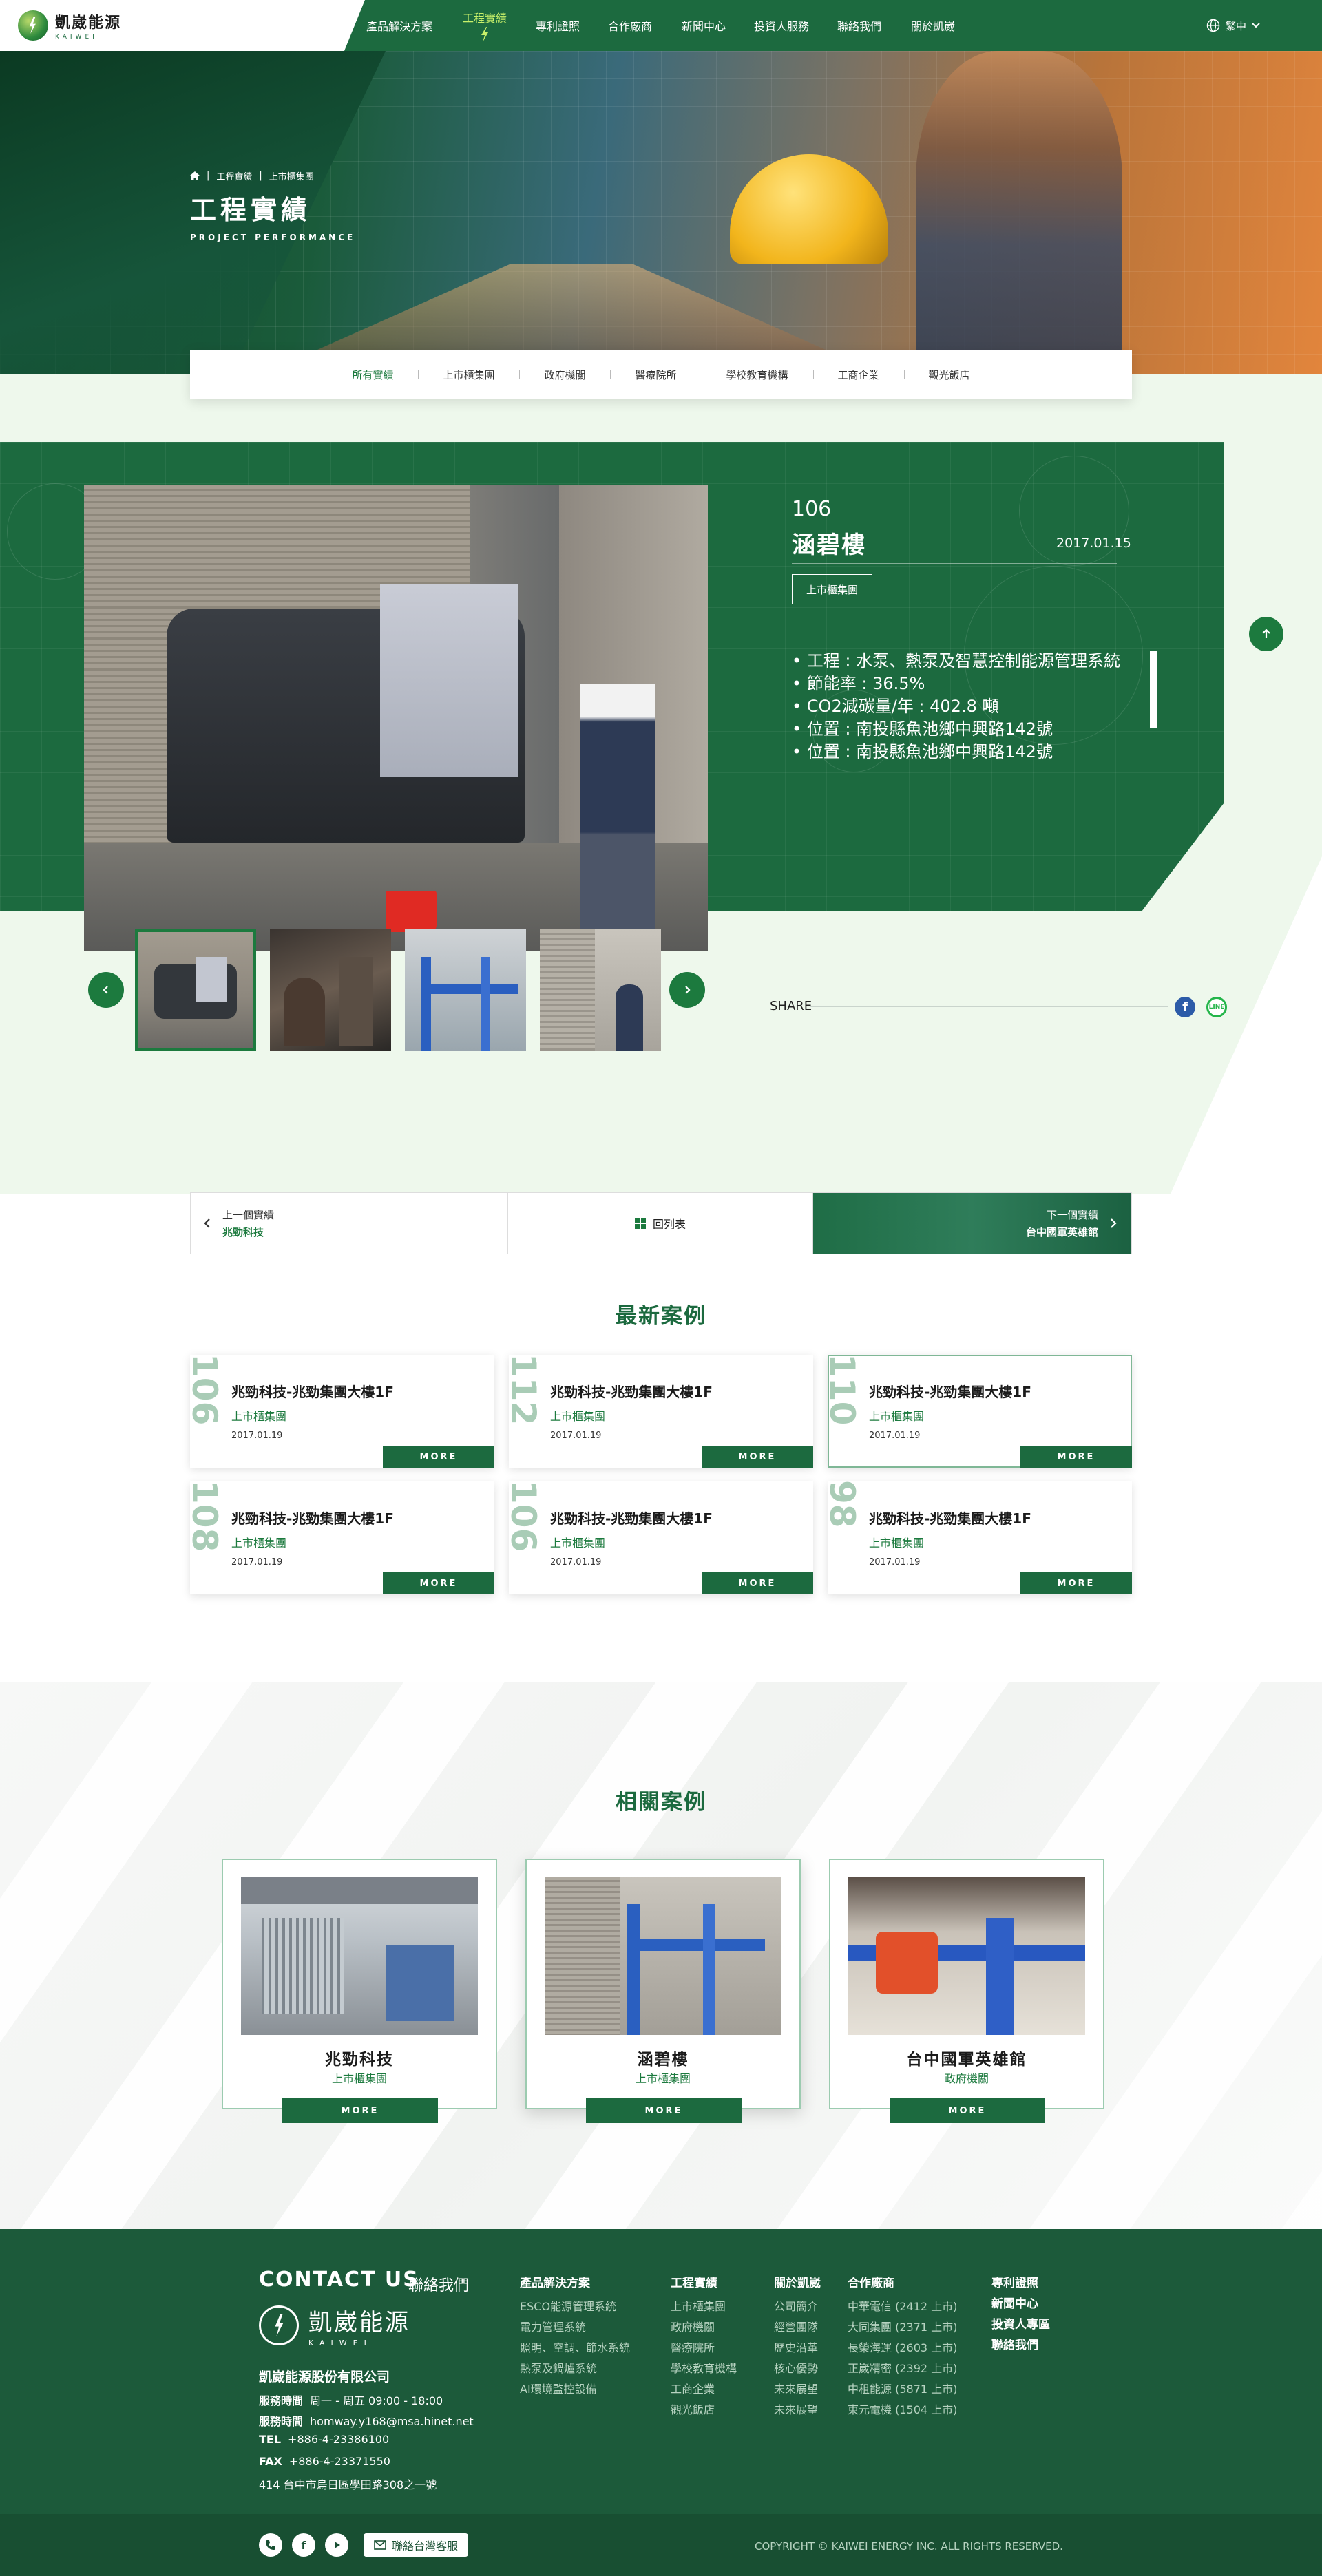  Describe the element at coordinates (1216, 1007) in the screenshot. I see `line-icon: LINE` at that location.